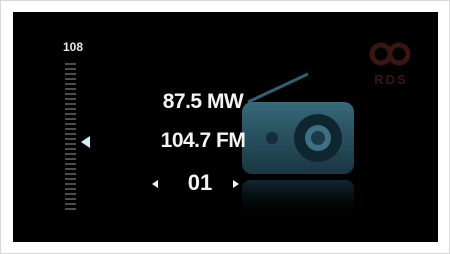  Describe the element at coordinates (203, 101) in the screenshot. I see `mw-frequency-reading: 87.5 MW` at that location.